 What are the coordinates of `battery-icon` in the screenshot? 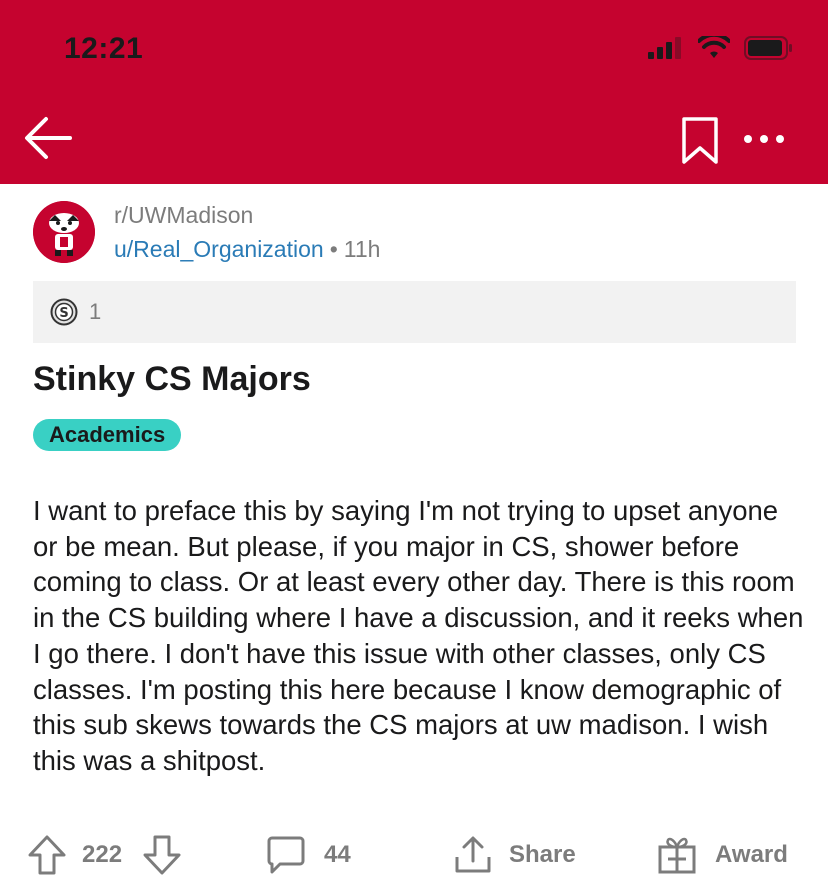 It's located at (768, 48).